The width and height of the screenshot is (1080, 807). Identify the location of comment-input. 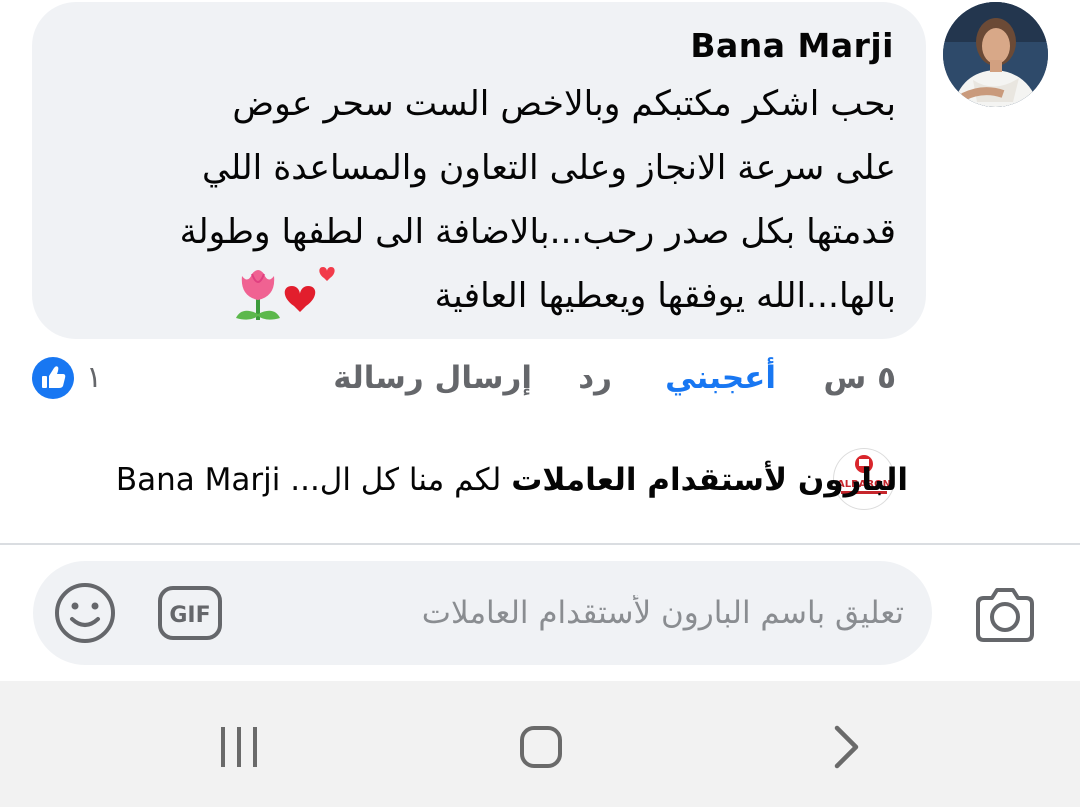
(582, 613).